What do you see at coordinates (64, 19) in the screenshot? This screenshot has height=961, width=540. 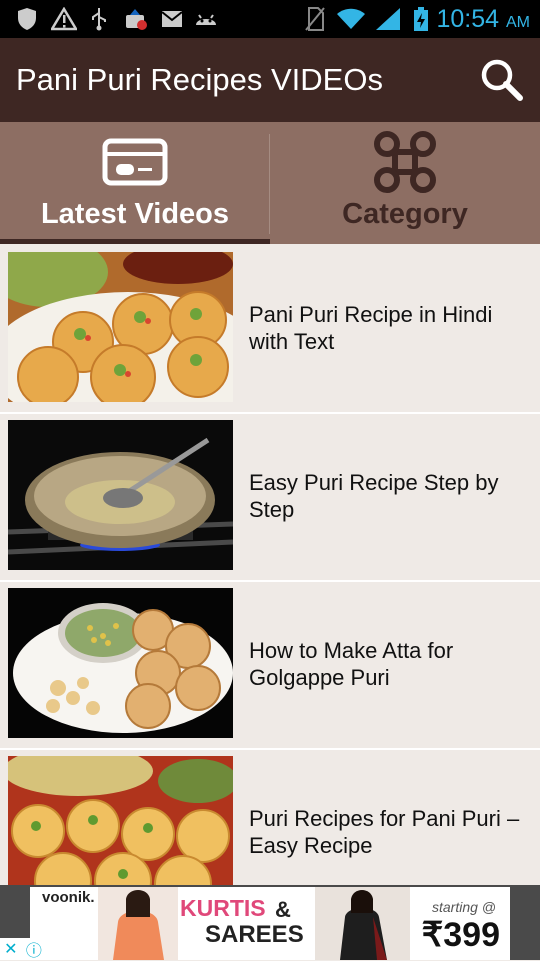 I see `warning-icon` at bounding box center [64, 19].